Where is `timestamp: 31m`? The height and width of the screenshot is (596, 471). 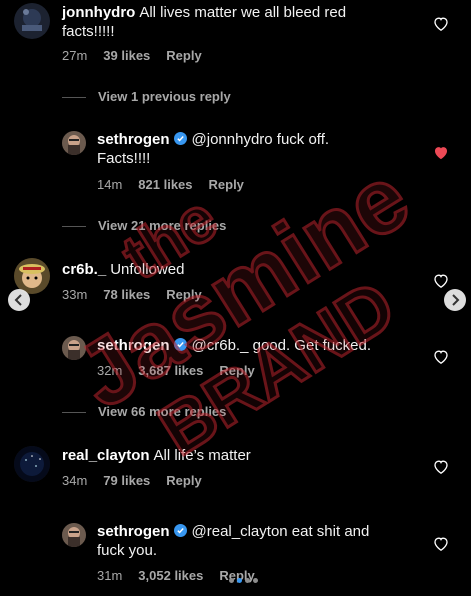 timestamp: 31m is located at coordinates (110, 575).